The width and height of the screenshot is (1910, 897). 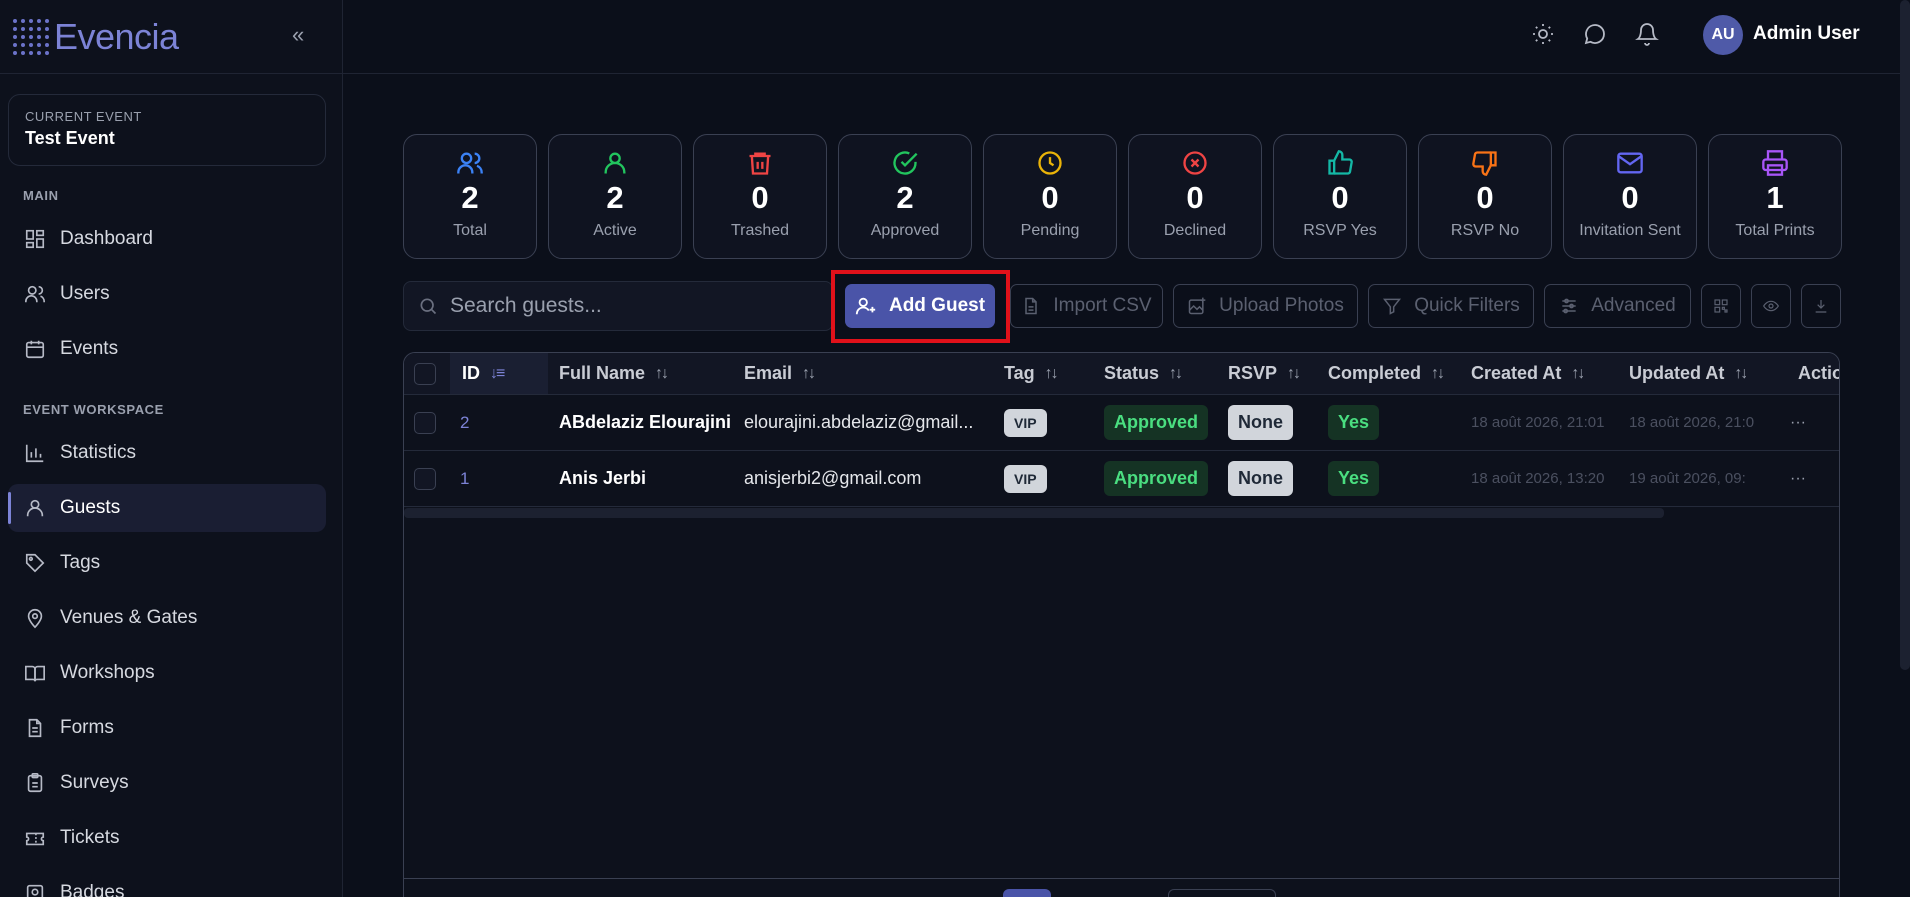 I want to click on column-header-label: Full Name, so click(x=602, y=373).